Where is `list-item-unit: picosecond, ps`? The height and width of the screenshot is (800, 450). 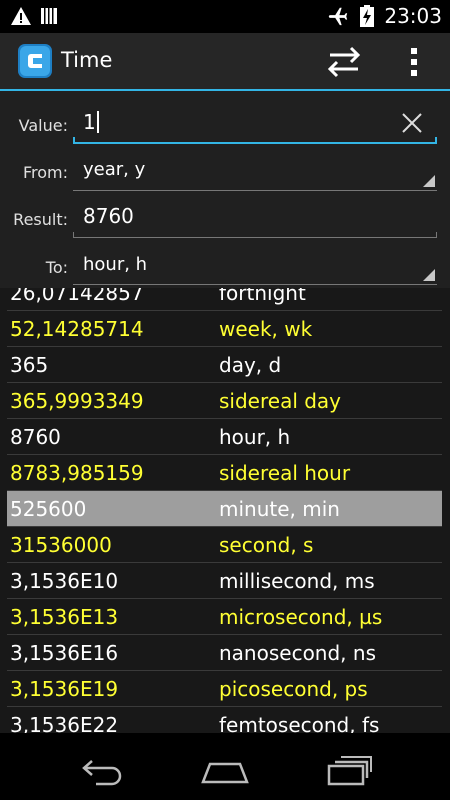 list-item-unit: picosecond, ps is located at coordinates (293, 689).